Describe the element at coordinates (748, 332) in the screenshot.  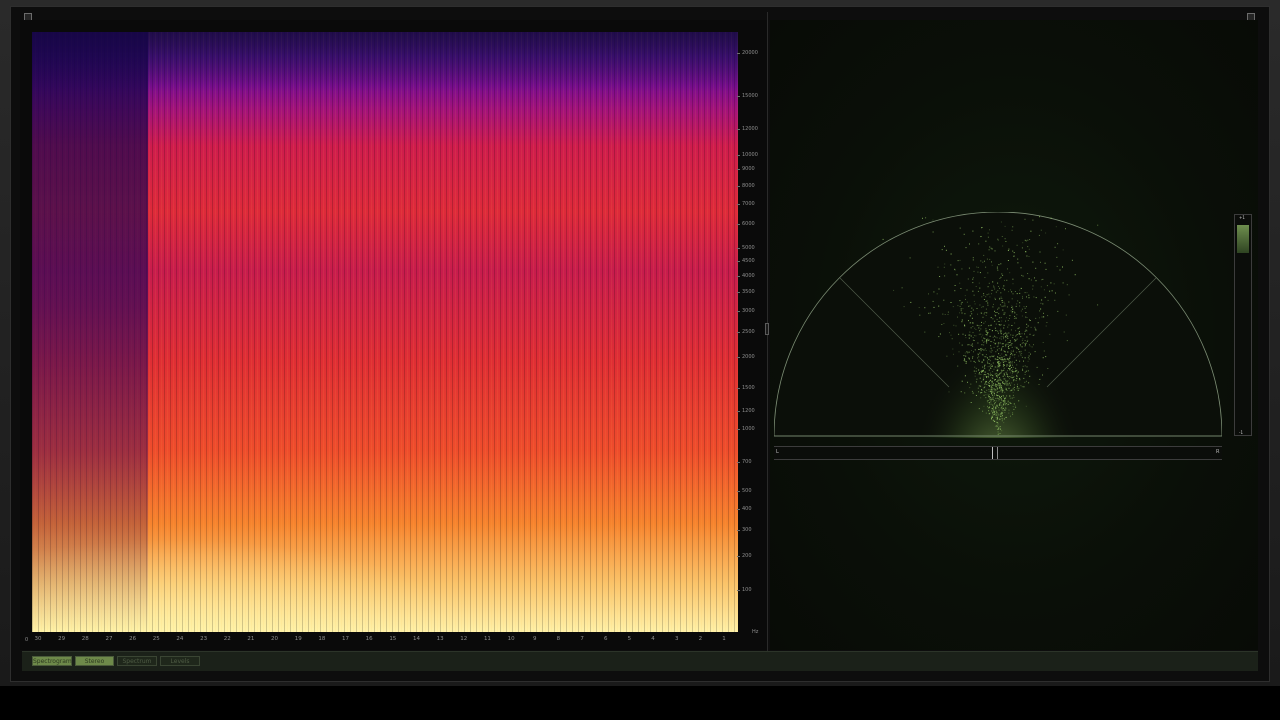
I see `frequency-tick-label: 2500` at that location.